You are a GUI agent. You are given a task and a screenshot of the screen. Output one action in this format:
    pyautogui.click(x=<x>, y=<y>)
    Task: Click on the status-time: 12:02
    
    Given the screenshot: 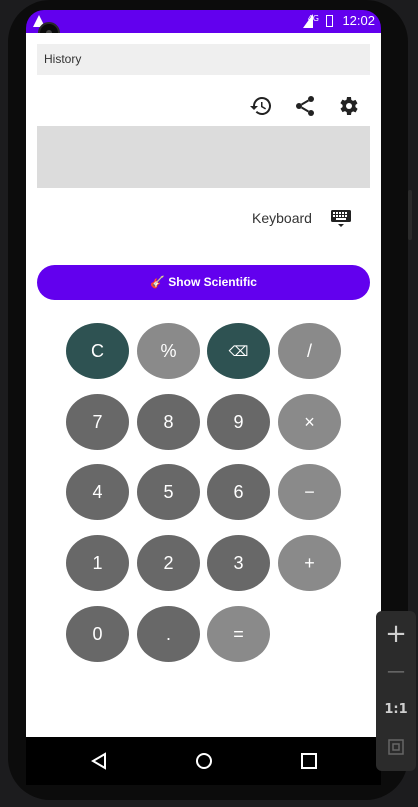 What is the action you would take?
    pyautogui.click(x=358, y=20)
    